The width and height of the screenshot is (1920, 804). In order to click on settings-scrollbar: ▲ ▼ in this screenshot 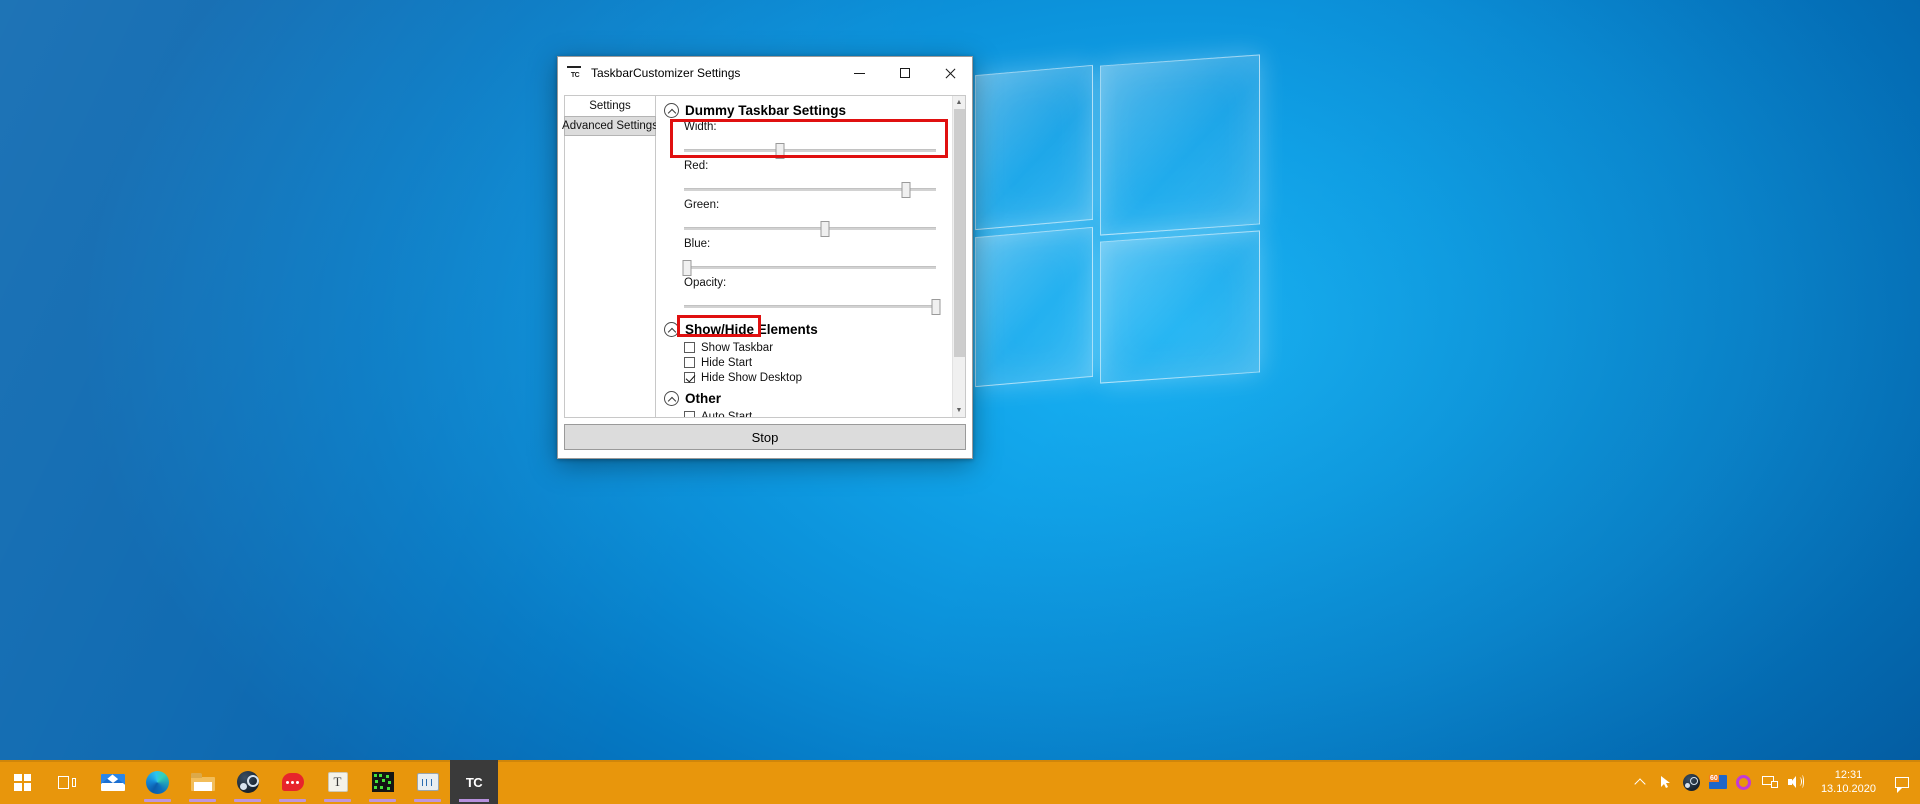, I will do `click(958, 256)`.